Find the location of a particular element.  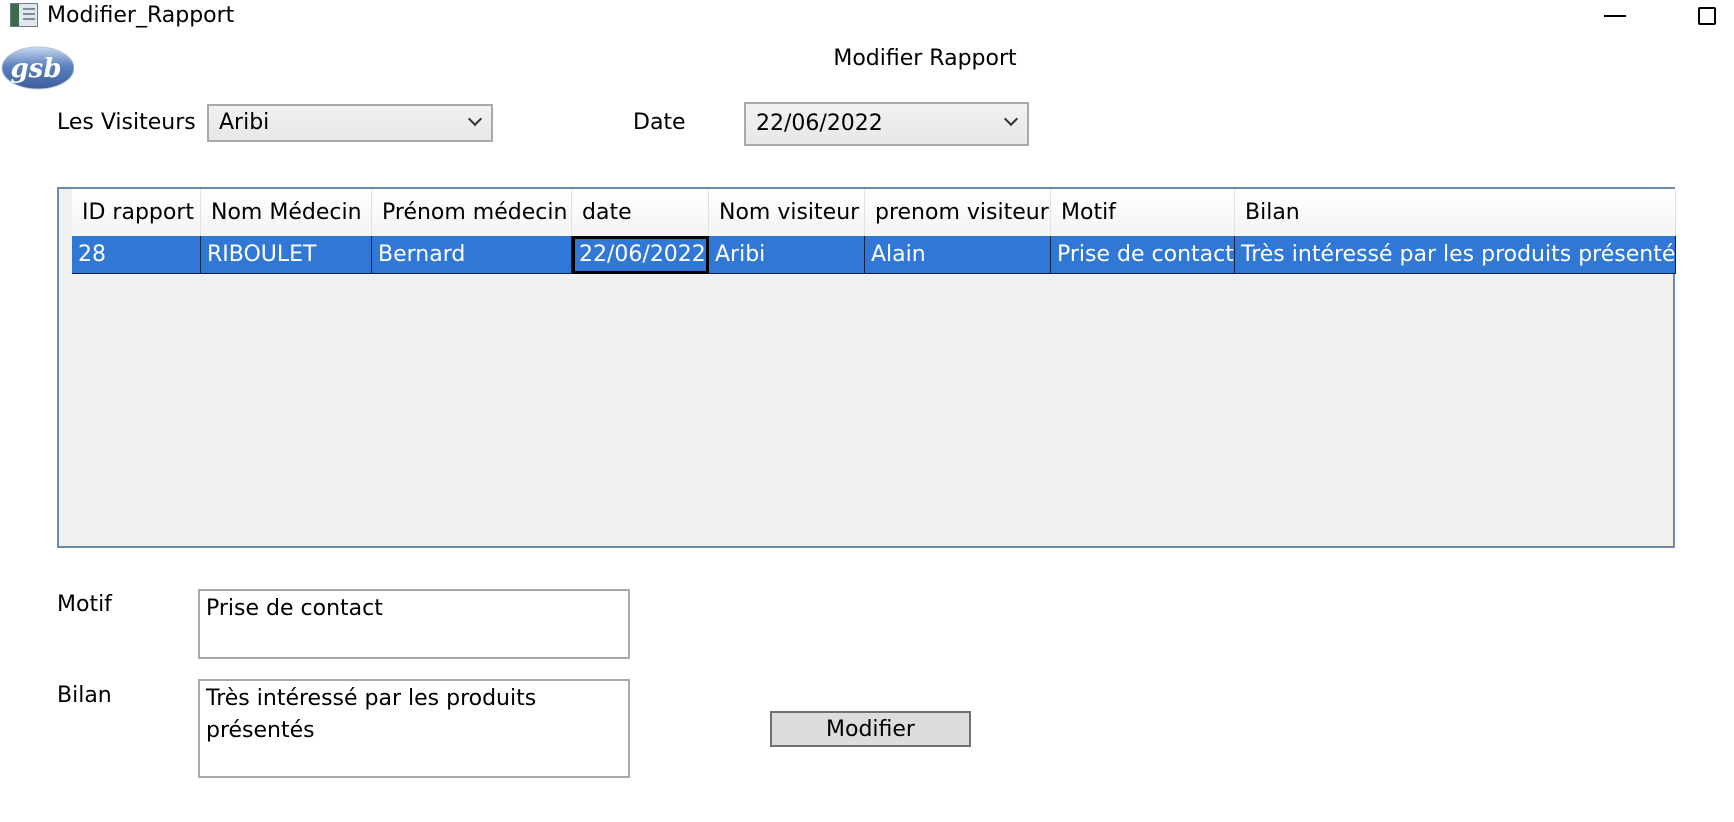

gsb-logo: gsb is located at coordinates (37, 68).